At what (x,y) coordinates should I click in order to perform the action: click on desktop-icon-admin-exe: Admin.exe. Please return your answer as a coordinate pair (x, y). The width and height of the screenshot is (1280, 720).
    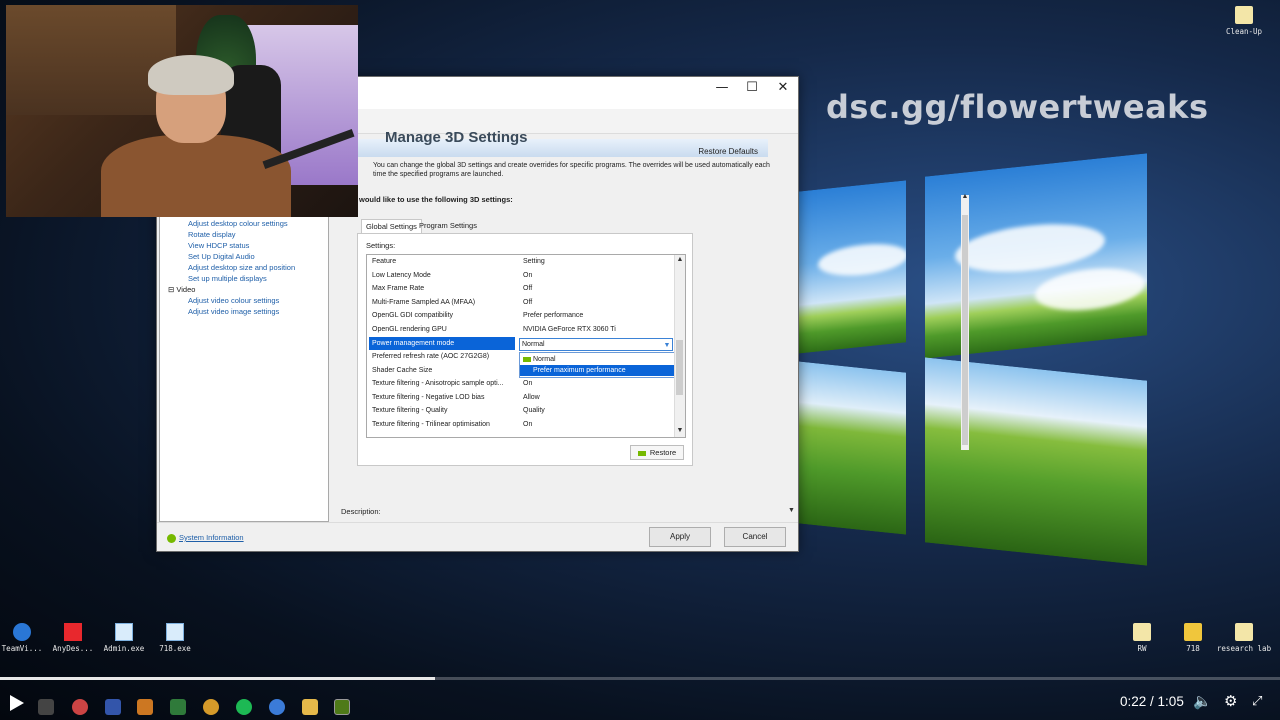
    Looking at the image, I should click on (124, 638).